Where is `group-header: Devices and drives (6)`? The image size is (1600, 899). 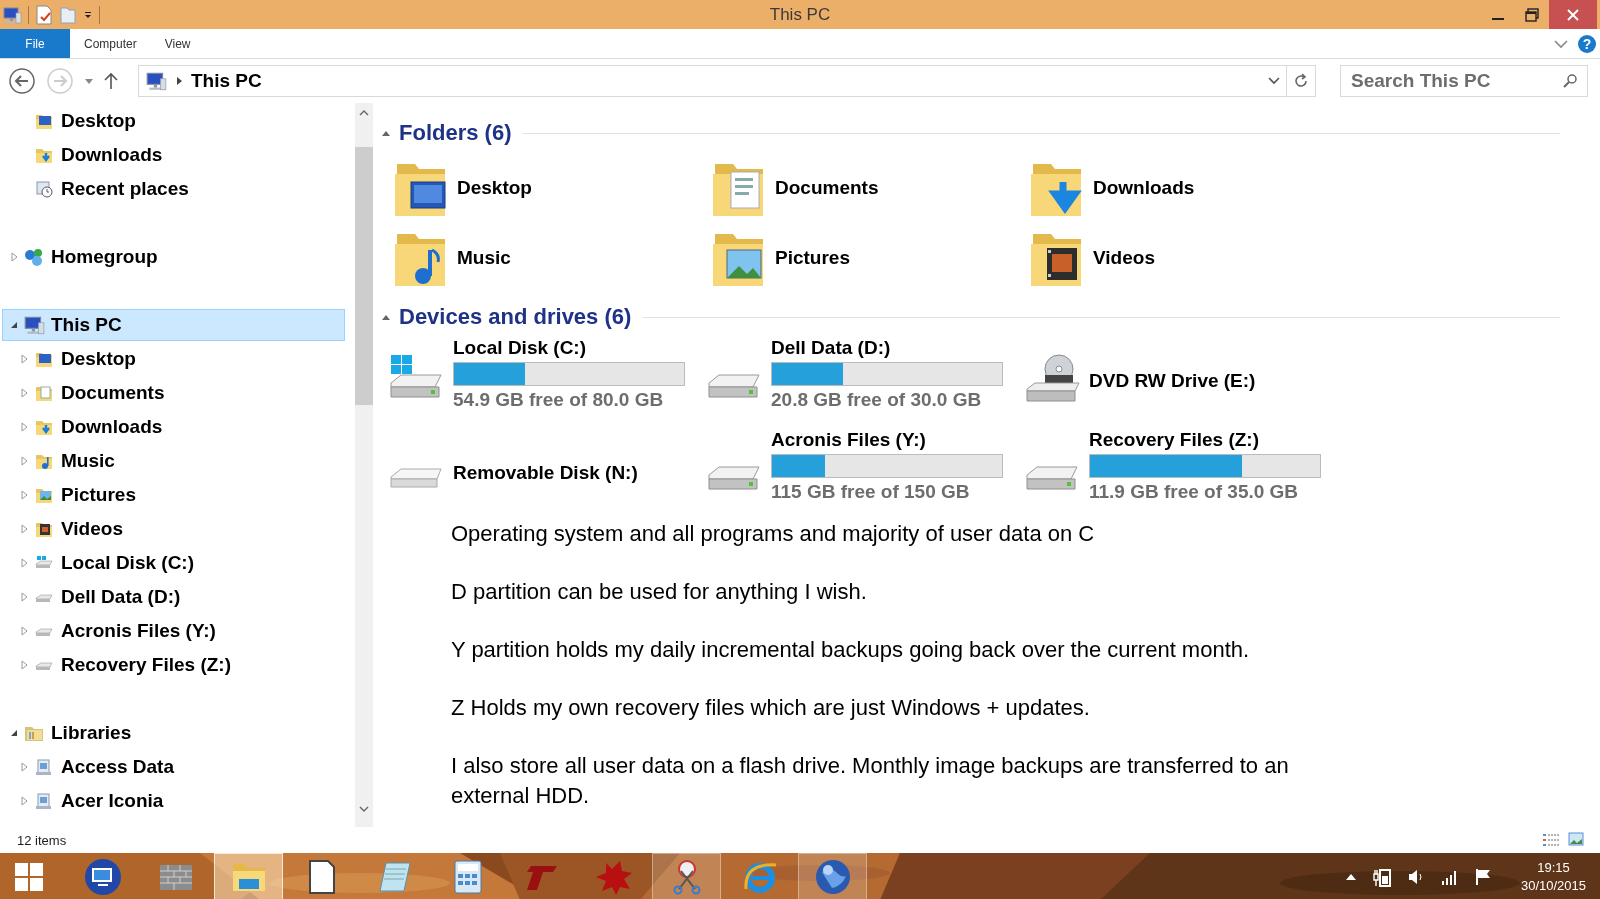 group-header: Devices and drives (6) is located at coordinates (515, 317).